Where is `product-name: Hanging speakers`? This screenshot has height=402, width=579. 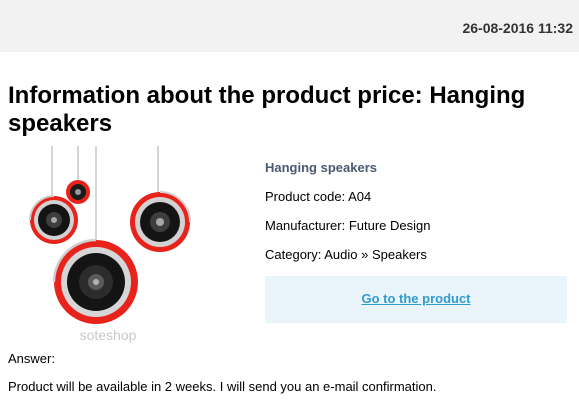 product-name: Hanging speakers is located at coordinates (321, 167).